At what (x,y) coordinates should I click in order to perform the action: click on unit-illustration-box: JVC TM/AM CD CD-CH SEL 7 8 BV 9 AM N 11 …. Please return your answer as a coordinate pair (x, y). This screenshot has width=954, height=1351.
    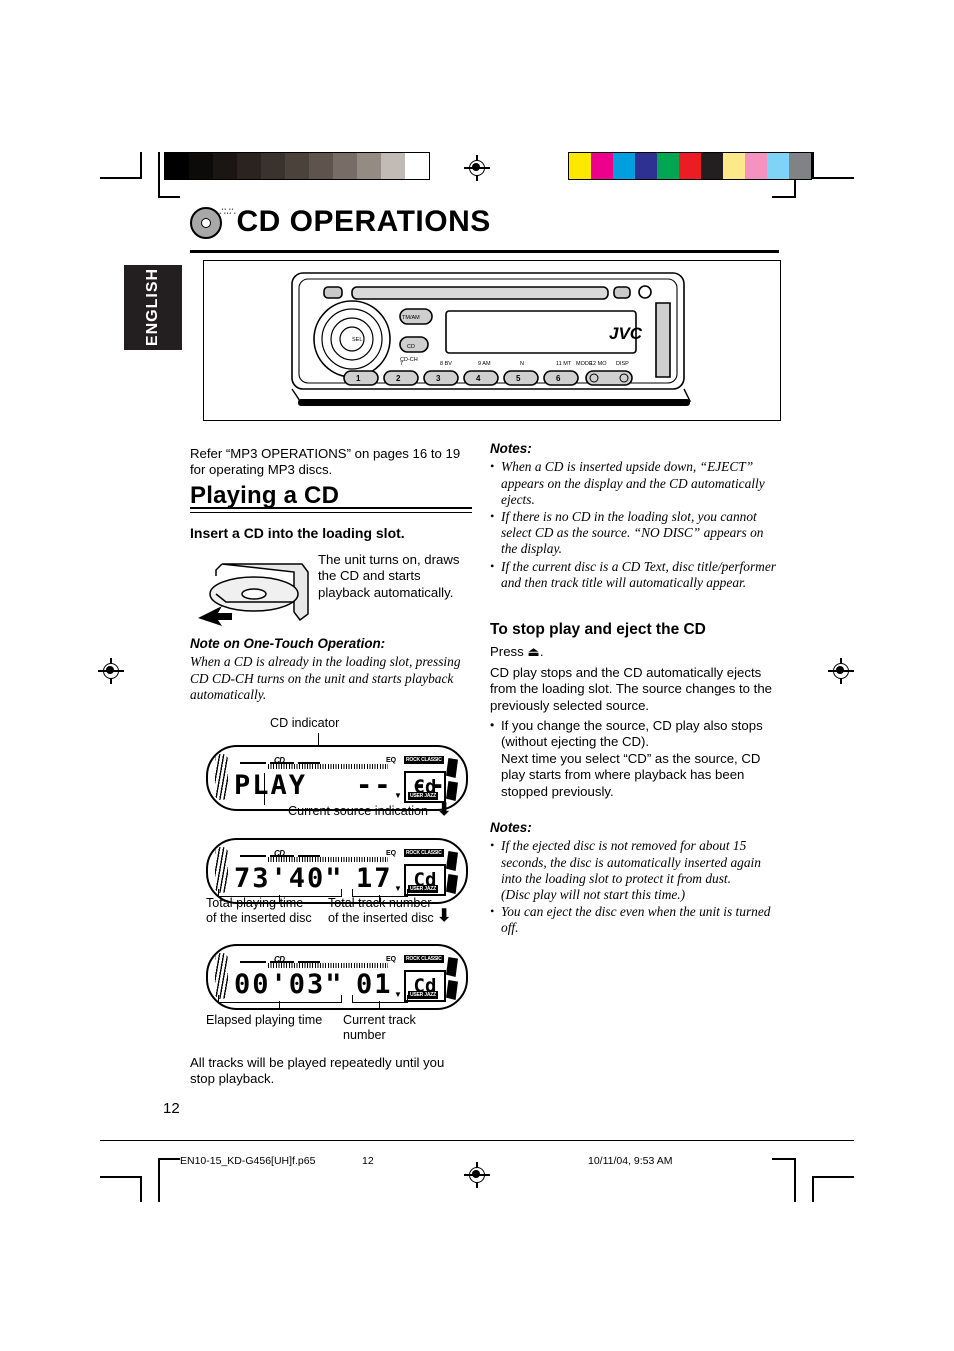
    Looking at the image, I should click on (492, 340).